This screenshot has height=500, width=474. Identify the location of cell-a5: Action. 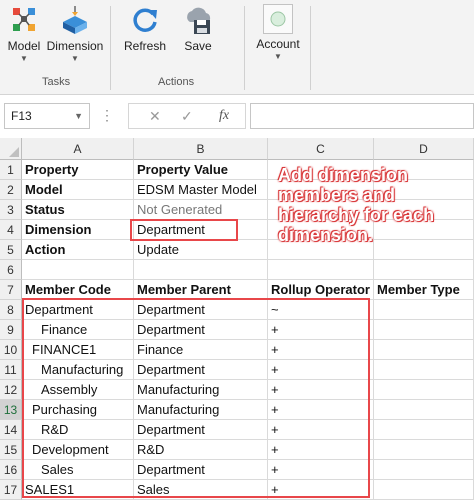
(78, 250).